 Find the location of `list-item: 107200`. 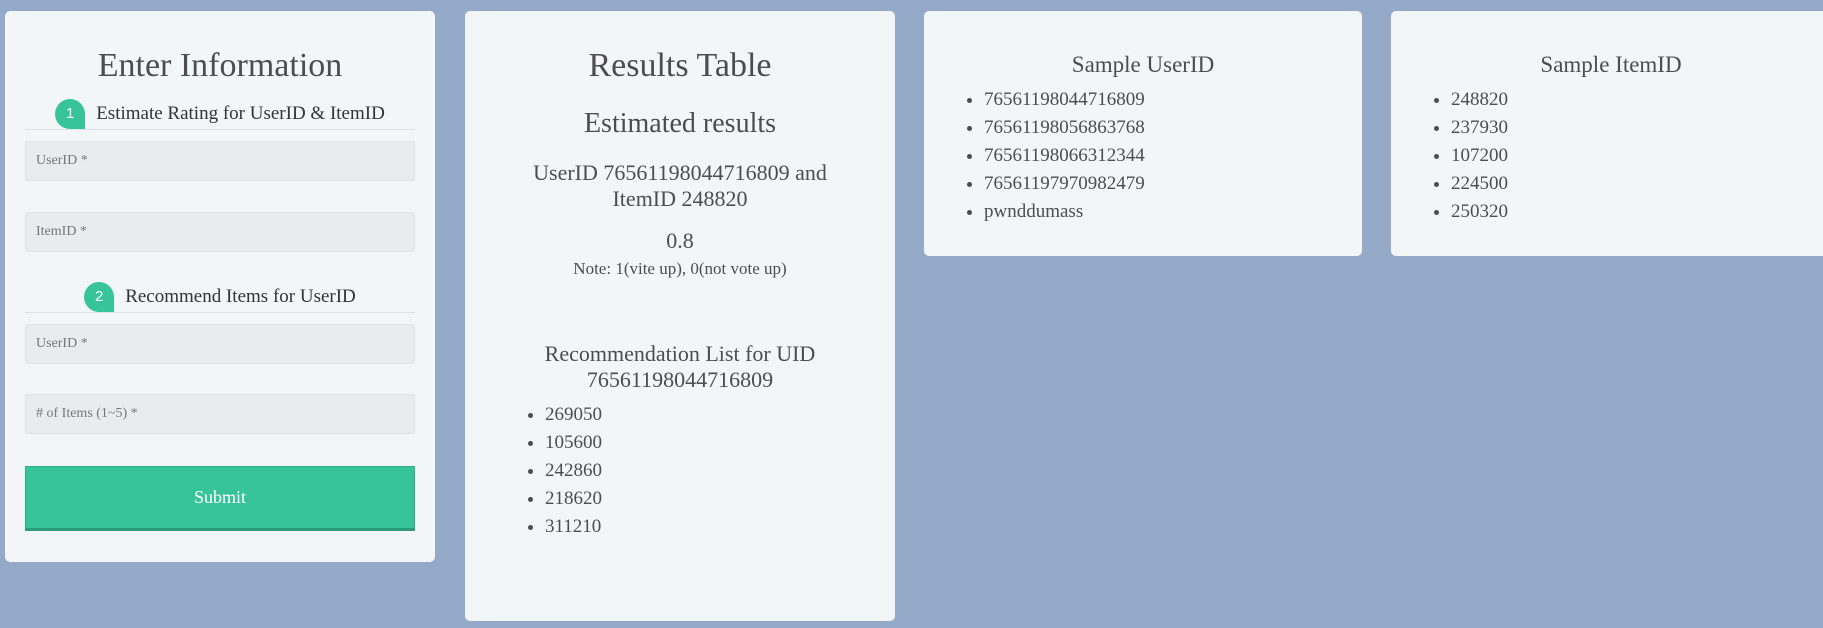

list-item: 107200 is located at coordinates (1479, 156).